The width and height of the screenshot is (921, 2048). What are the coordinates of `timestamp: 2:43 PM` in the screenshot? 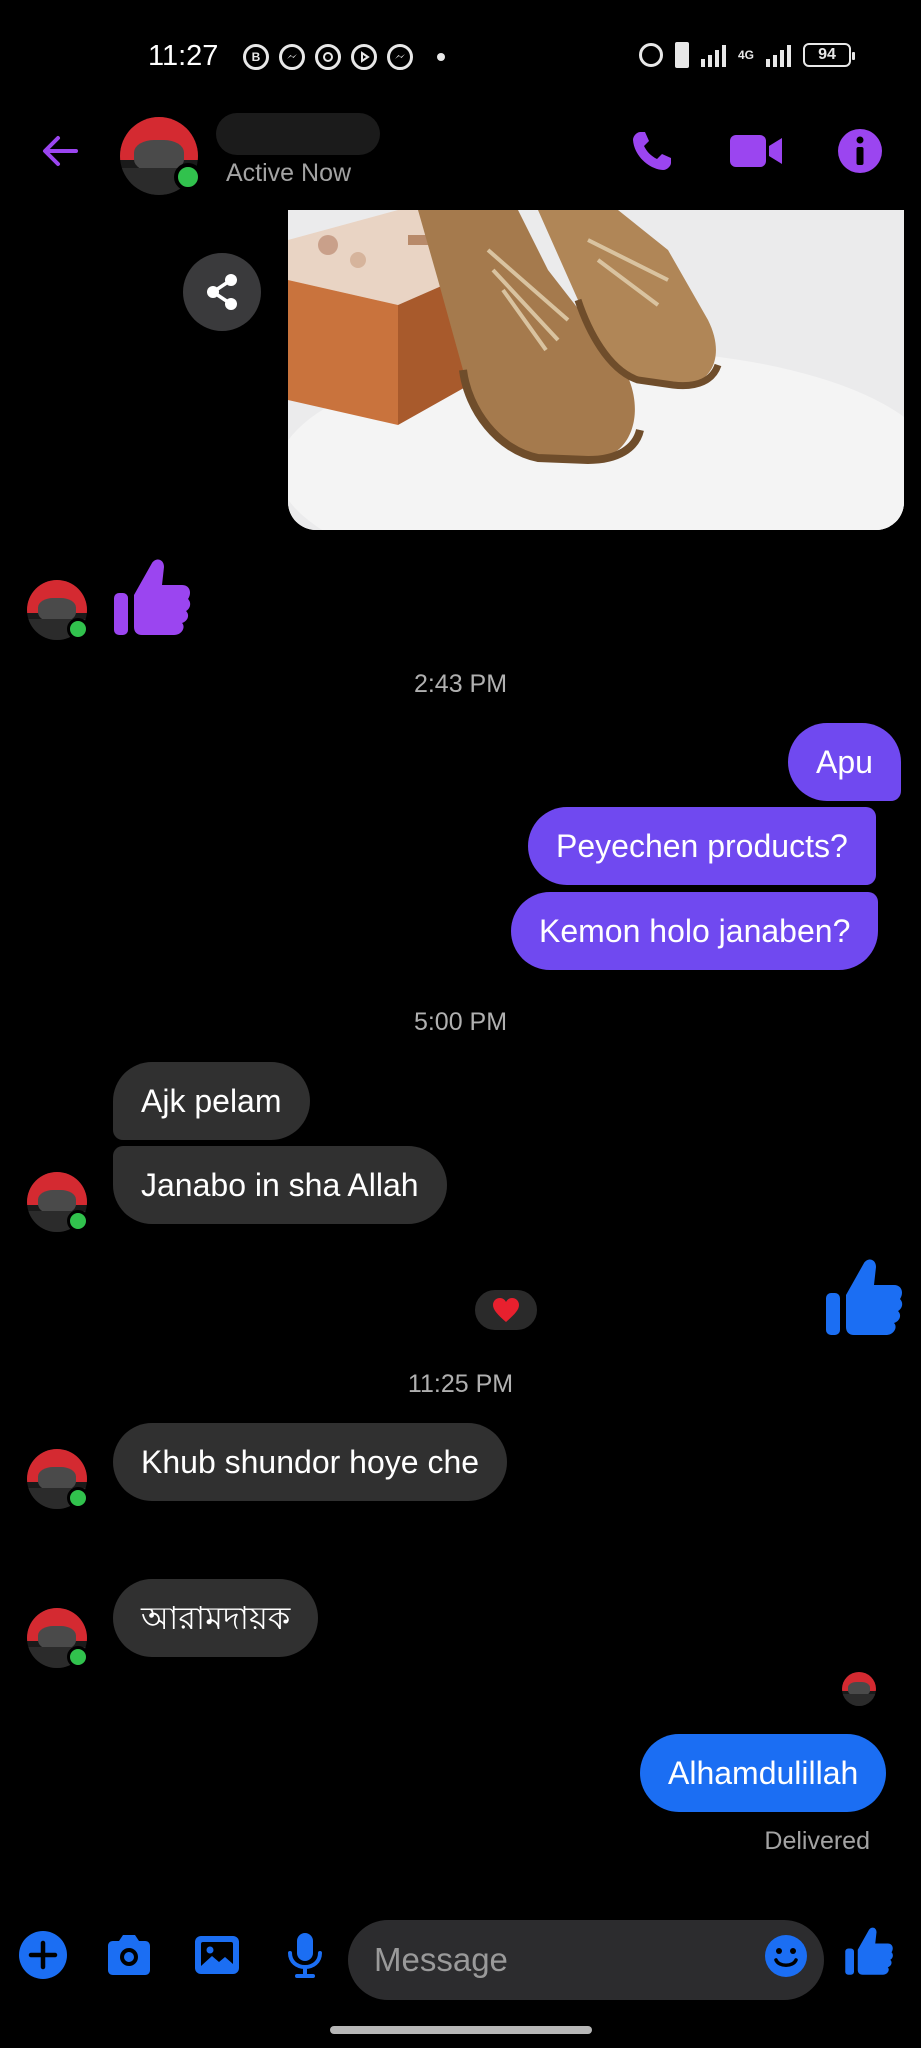 It's located at (460, 684).